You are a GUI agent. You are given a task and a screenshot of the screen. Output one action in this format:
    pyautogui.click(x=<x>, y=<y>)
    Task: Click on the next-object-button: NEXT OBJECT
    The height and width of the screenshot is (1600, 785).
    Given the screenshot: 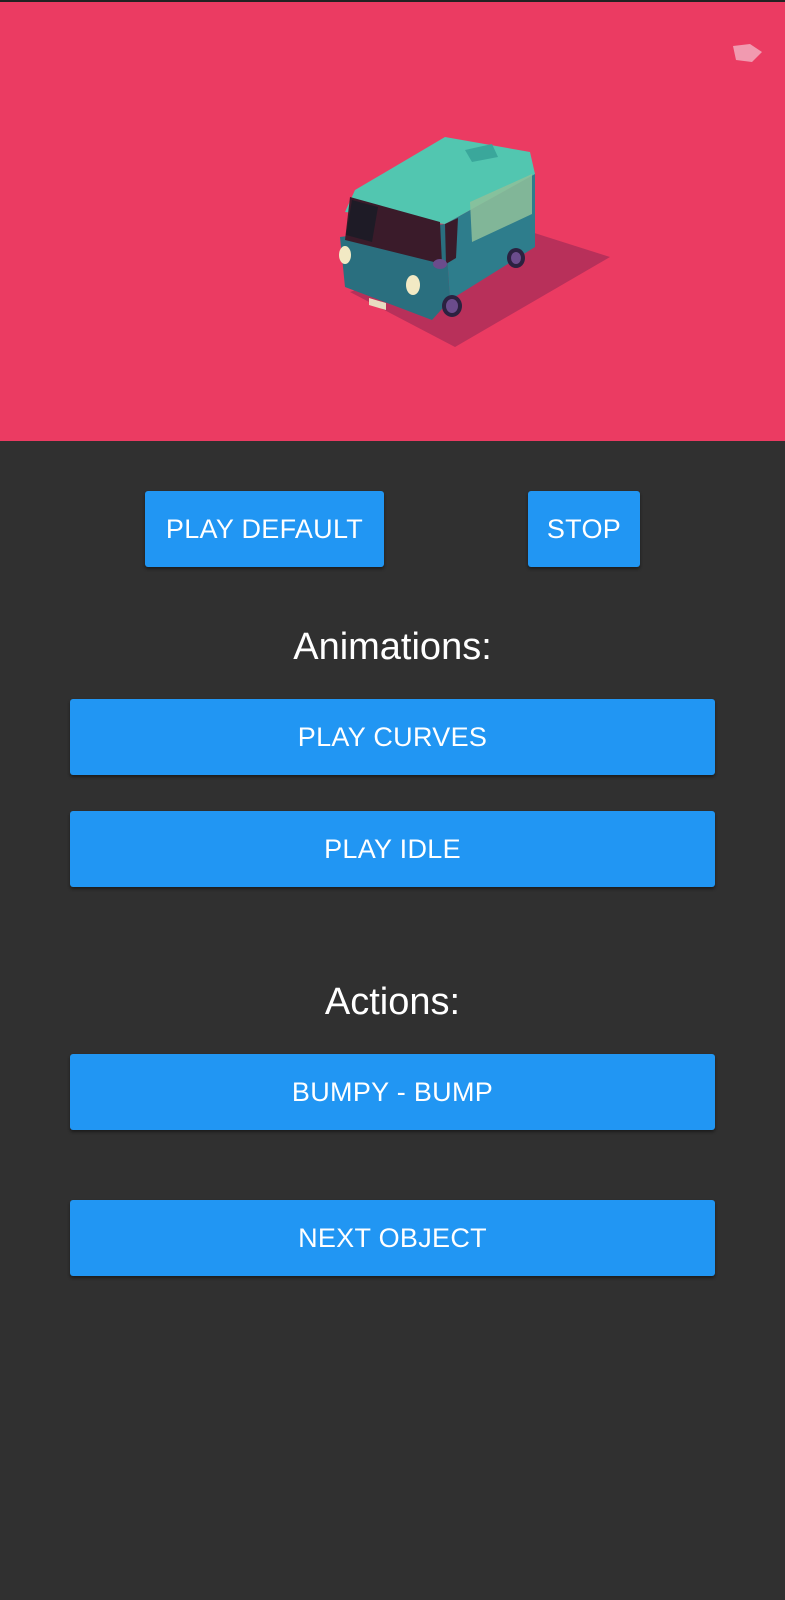 What is the action you would take?
    pyautogui.click(x=392, y=1238)
    